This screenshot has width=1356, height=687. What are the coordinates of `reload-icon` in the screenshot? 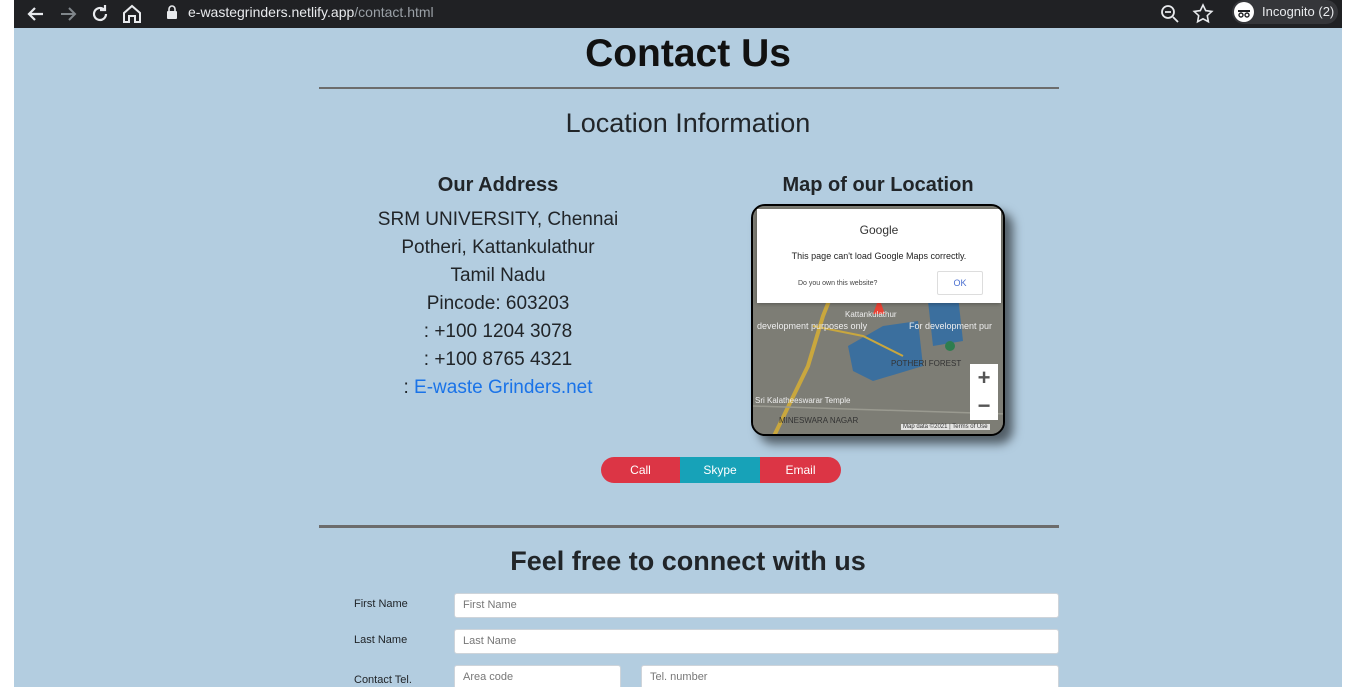 It's located at (100, 14).